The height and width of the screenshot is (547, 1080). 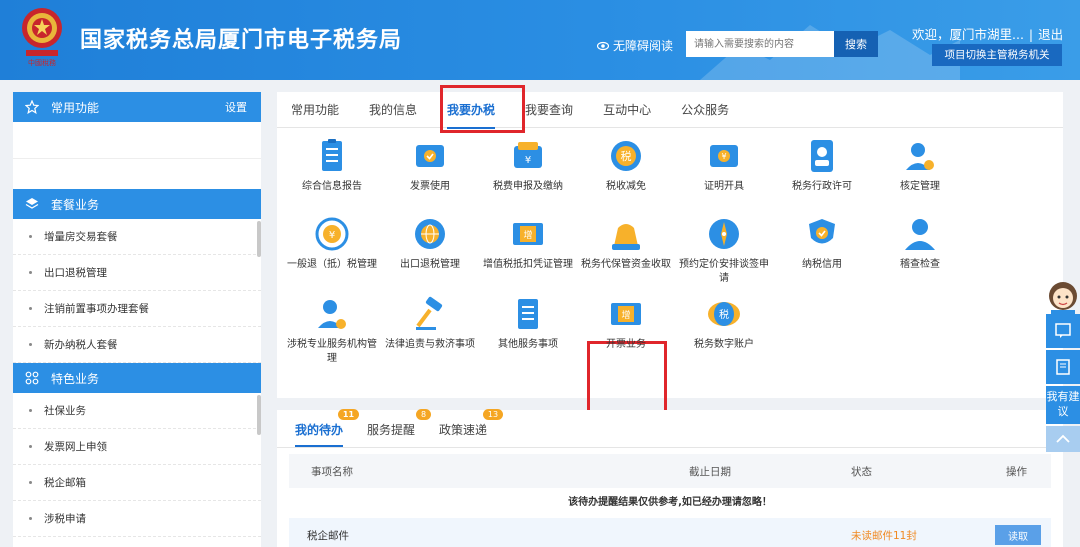 What do you see at coordinates (332, 330) in the screenshot?
I see `service-item: 涉税专业服务机构管理` at bounding box center [332, 330].